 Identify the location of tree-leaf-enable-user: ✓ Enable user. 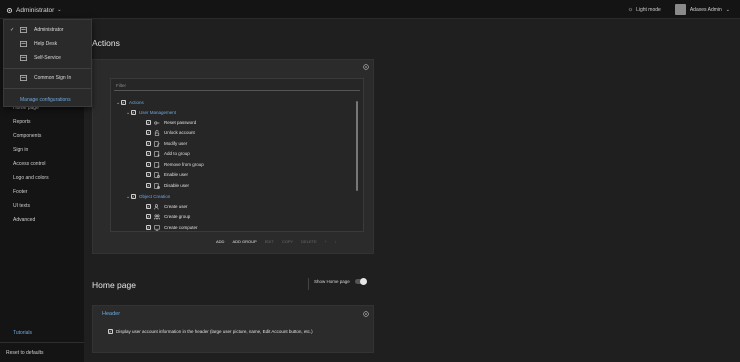
(167, 174).